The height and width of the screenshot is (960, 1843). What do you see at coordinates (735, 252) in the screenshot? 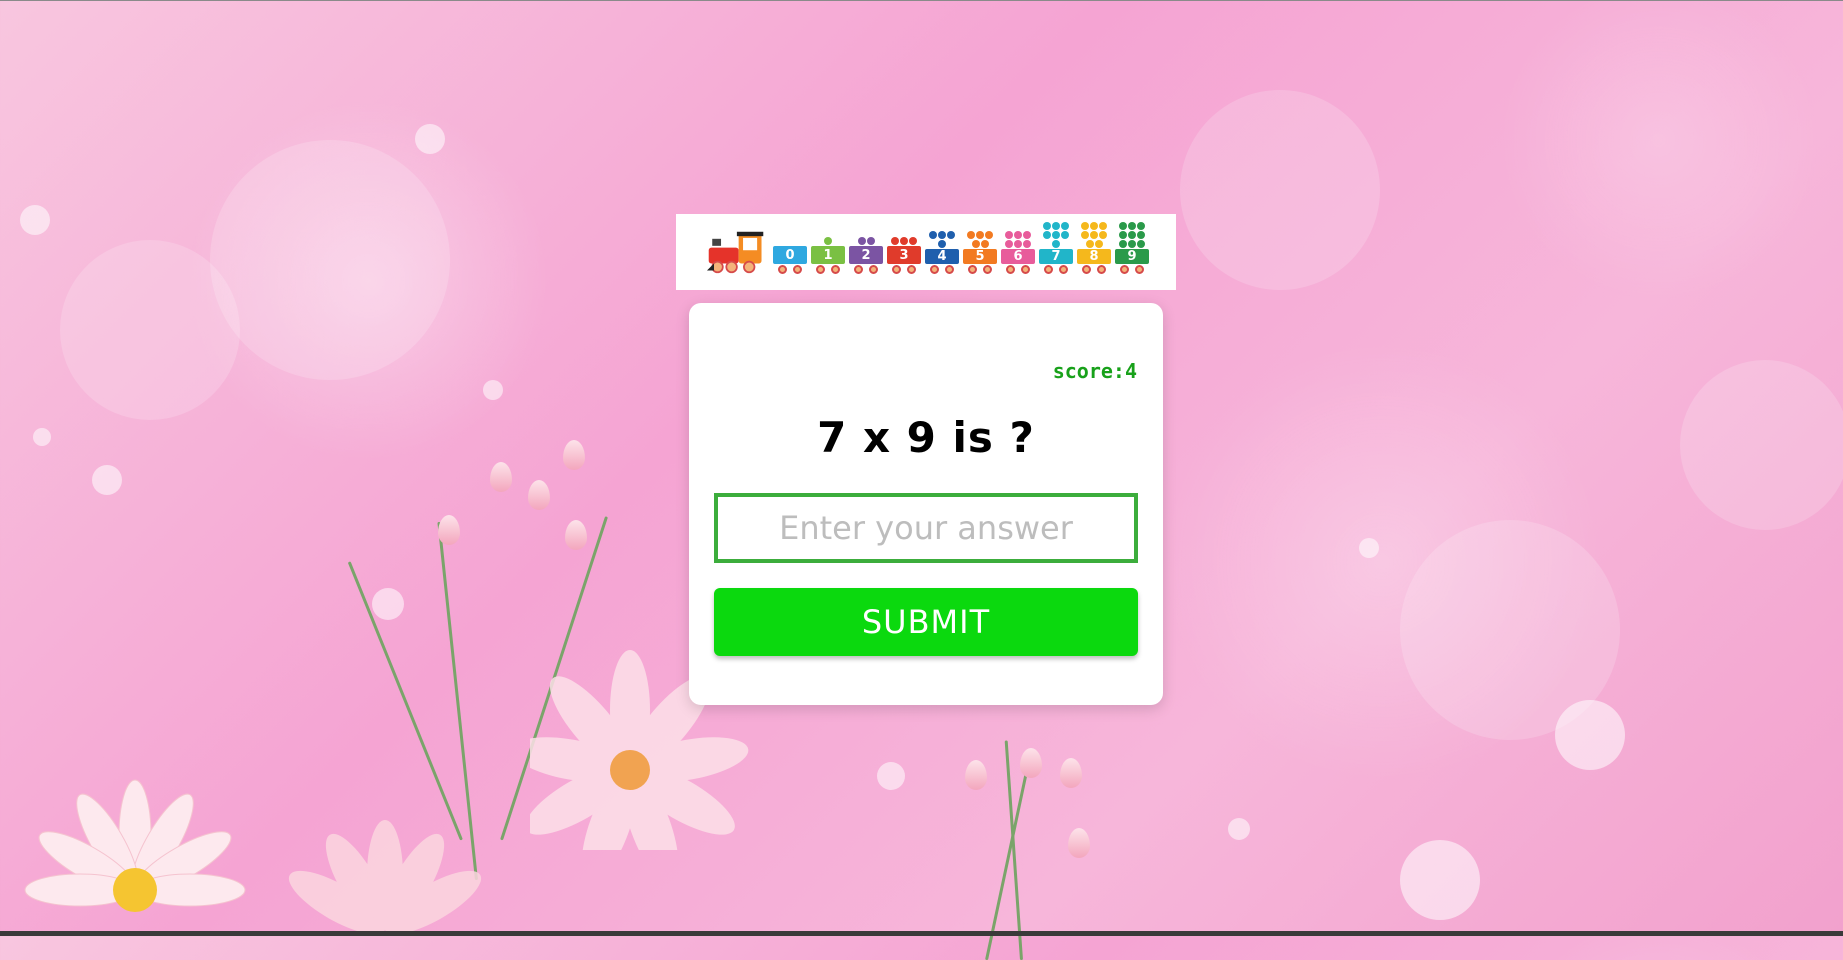
I see `train-engine-icon` at bounding box center [735, 252].